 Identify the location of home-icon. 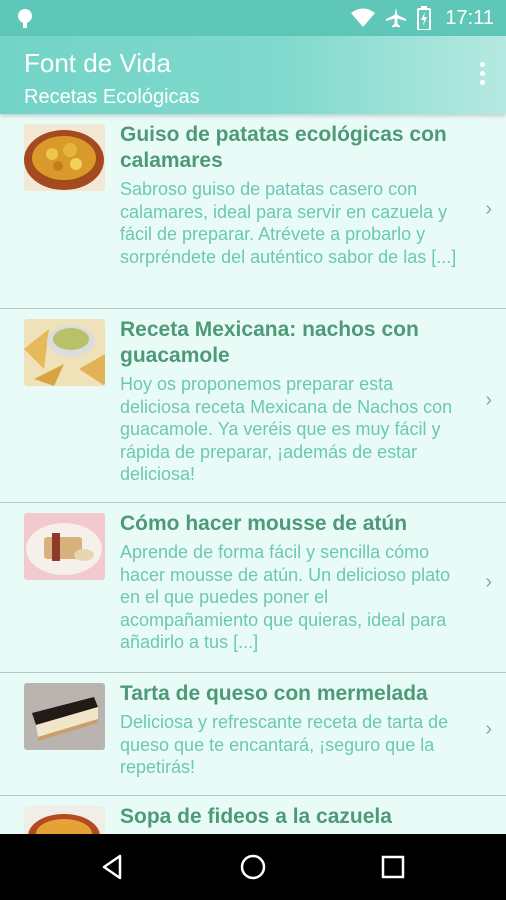
(253, 867).